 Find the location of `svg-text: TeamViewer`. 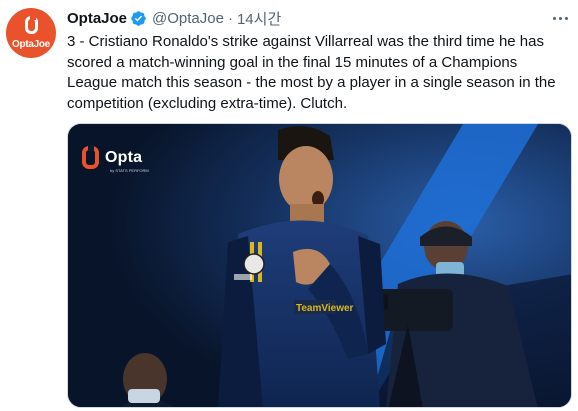

svg-text: TeamViewer is located at coordinates (325, 308).